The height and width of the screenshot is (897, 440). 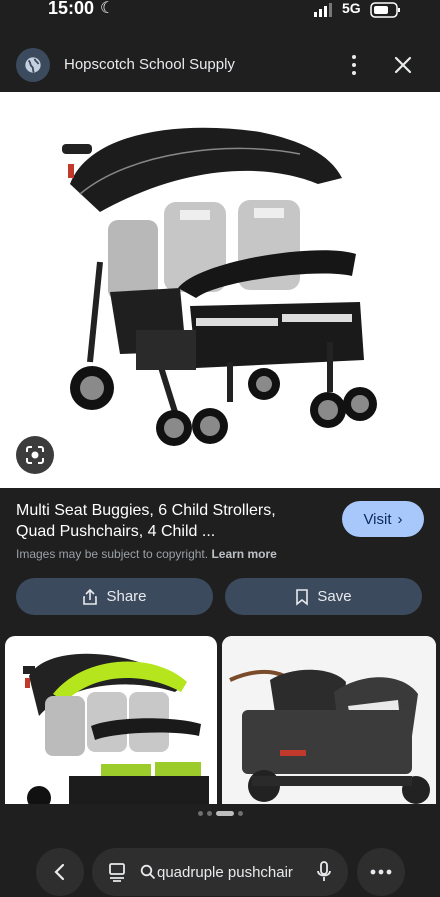 I want to click on search-query: quadruple pushchair, so click(x=225, y=872).